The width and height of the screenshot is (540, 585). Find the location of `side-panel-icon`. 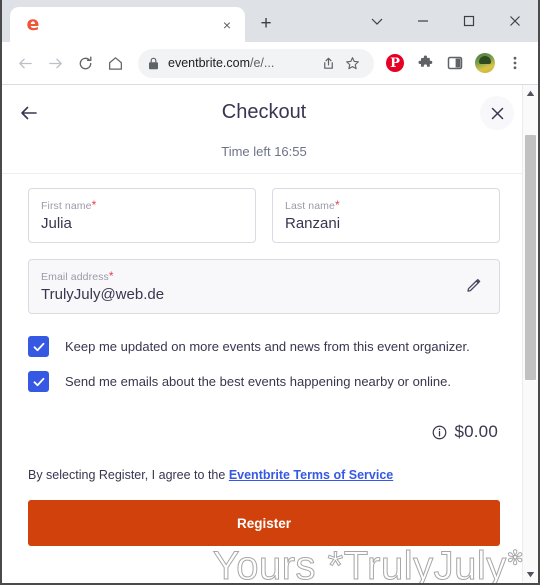

side-panel-icon is located at coordinates (455, 63).